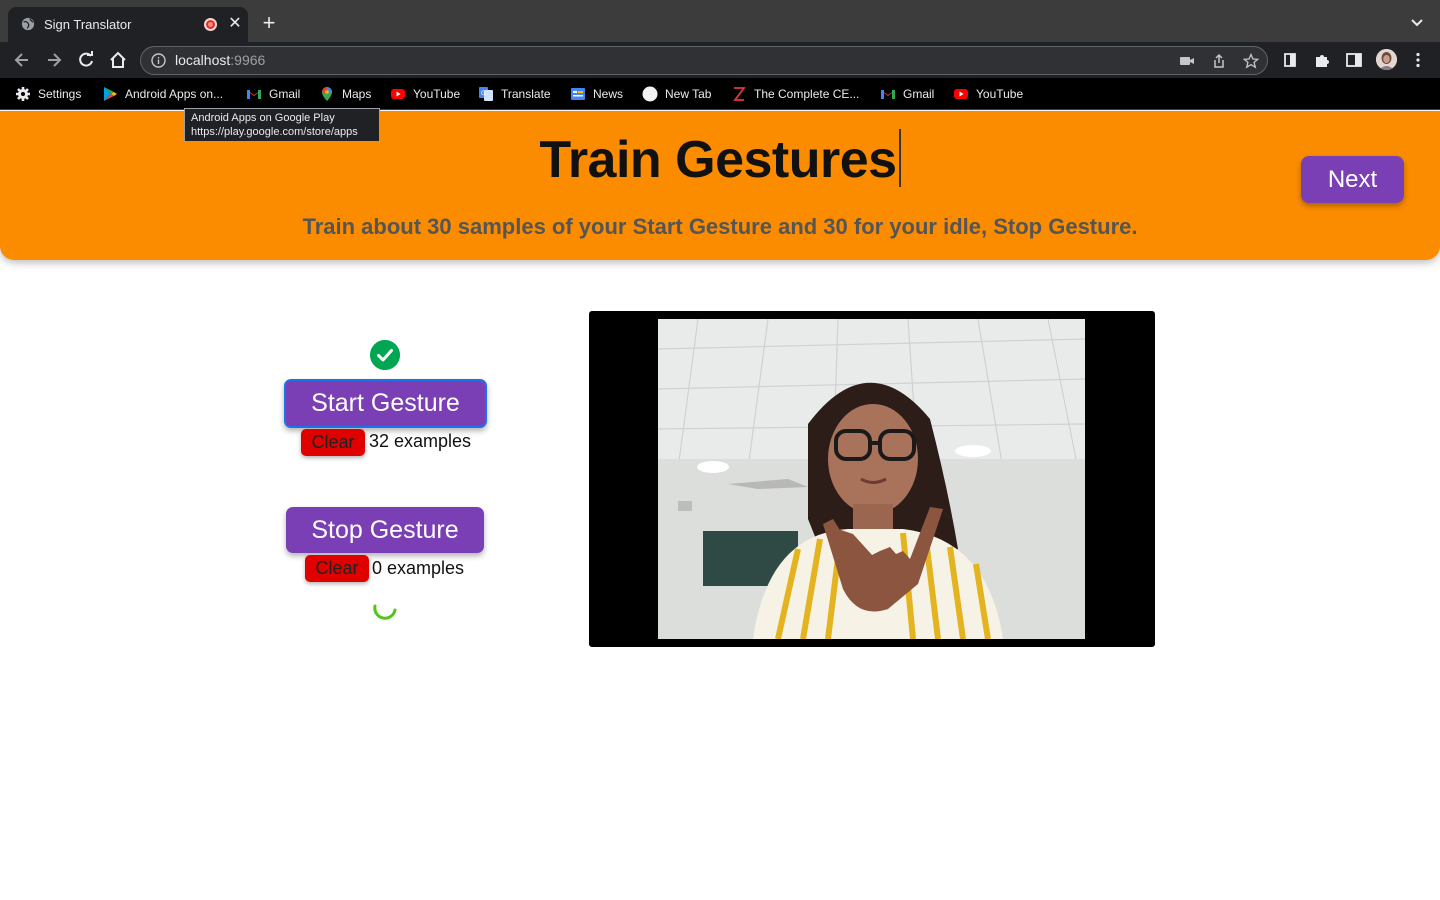 This screenshot has width=1440, height=900. I want to click on home-icon, so click(118, 60).